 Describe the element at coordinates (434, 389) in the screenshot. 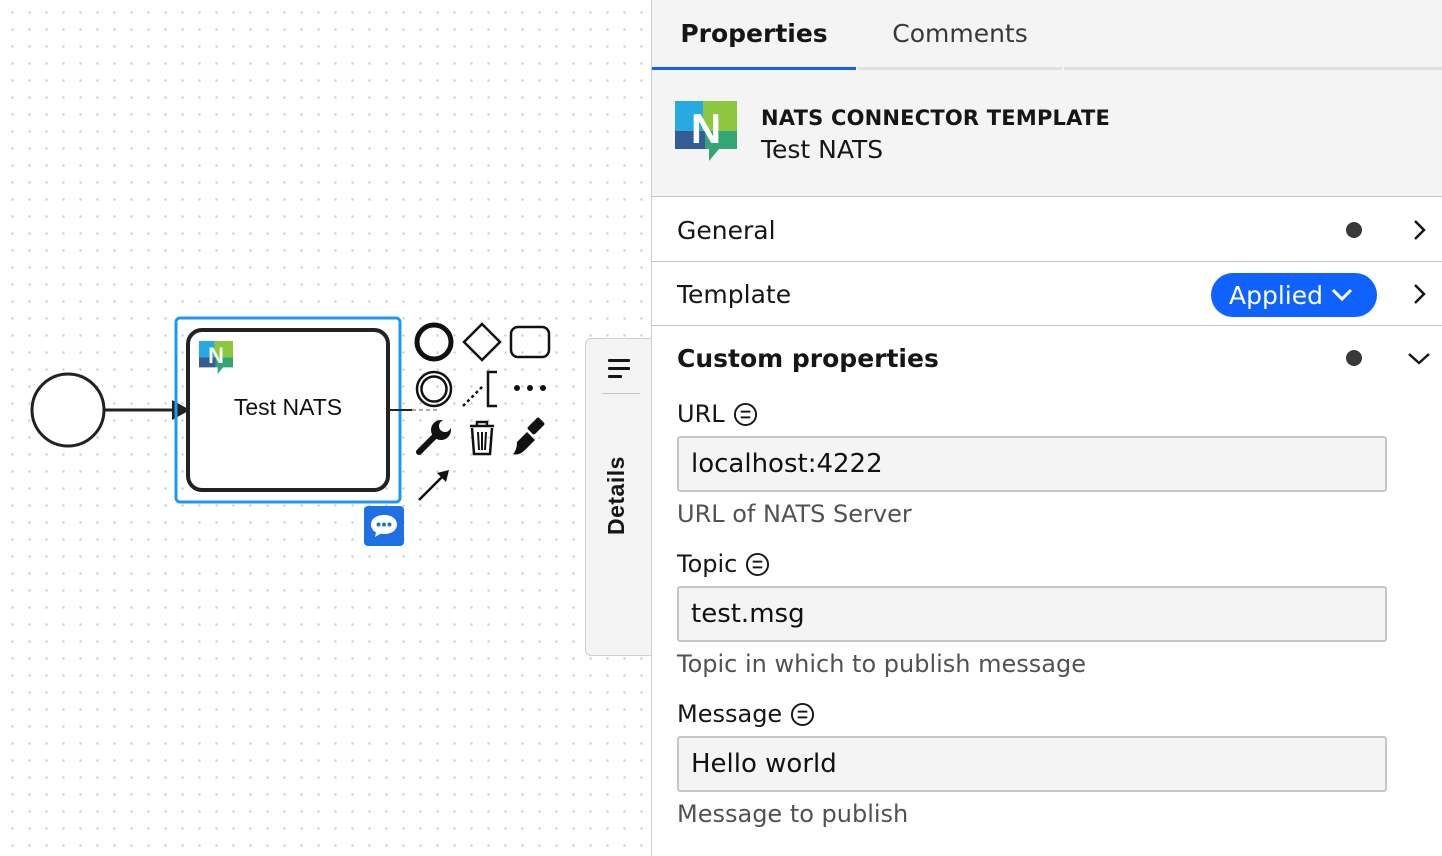

I see `append-intermediate-event-icon` at that location.